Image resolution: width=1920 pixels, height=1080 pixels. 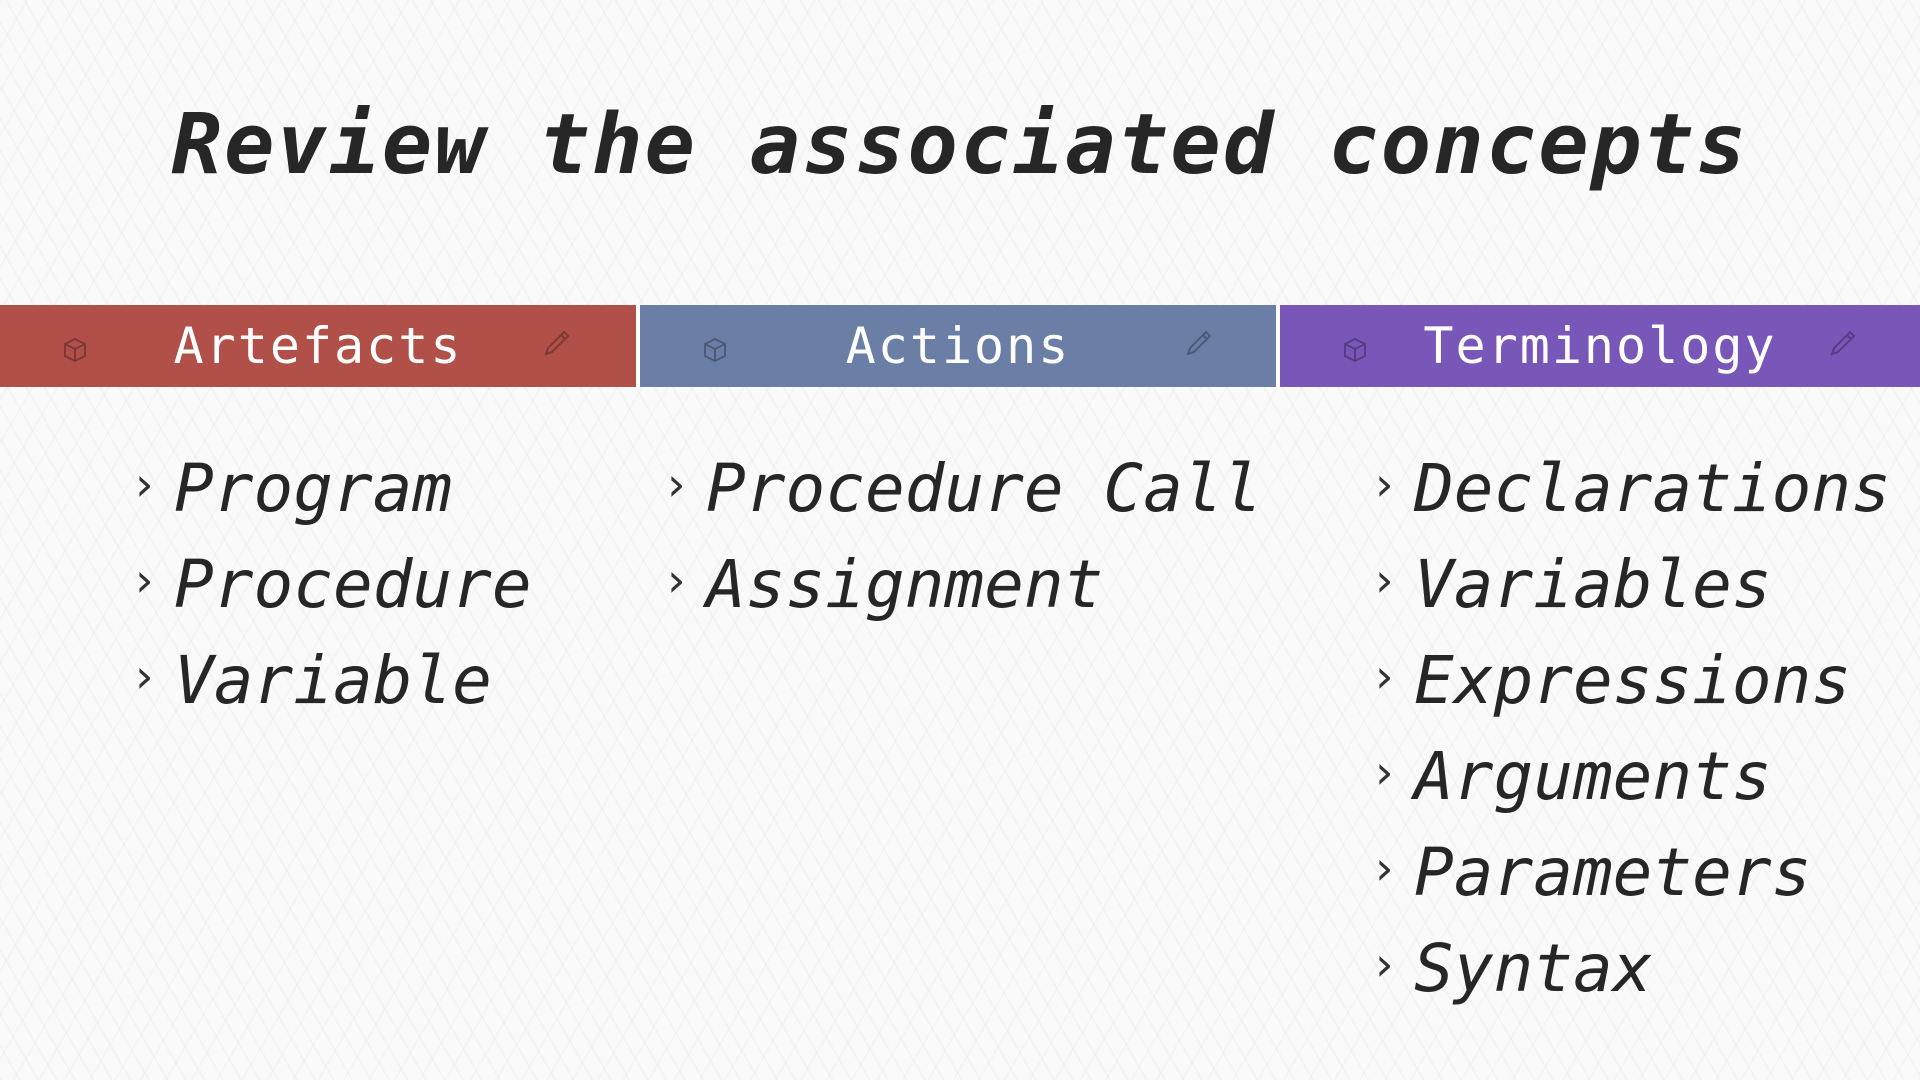 I want to click on header-actions: Actions, so click(x=958, y=346).